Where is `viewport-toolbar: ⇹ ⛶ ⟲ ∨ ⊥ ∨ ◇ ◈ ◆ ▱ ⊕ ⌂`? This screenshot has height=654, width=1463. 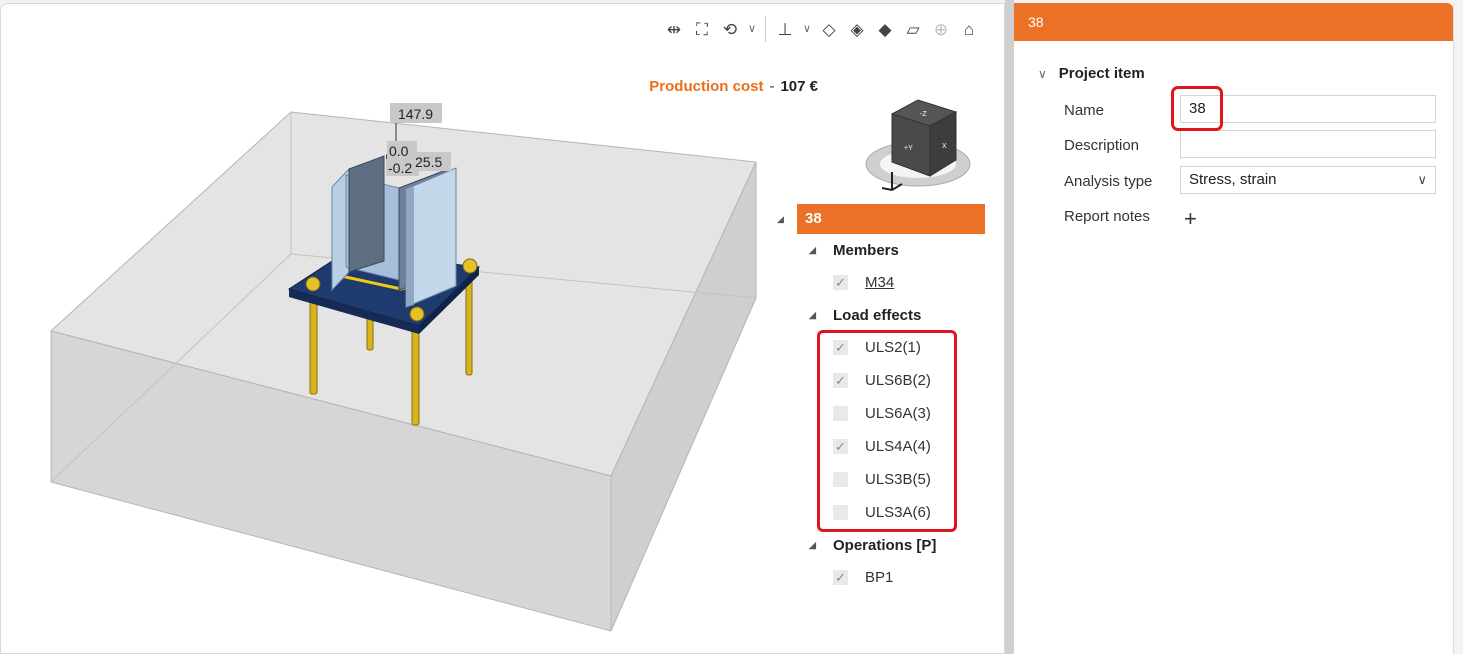 viewport-toolbar: ⇹ ⛶ ⟲ ∨ ⊥ ∨ ◇ ◈ ◆ ▱ ⊕ ⌂ is located at coordinates (821, 29).